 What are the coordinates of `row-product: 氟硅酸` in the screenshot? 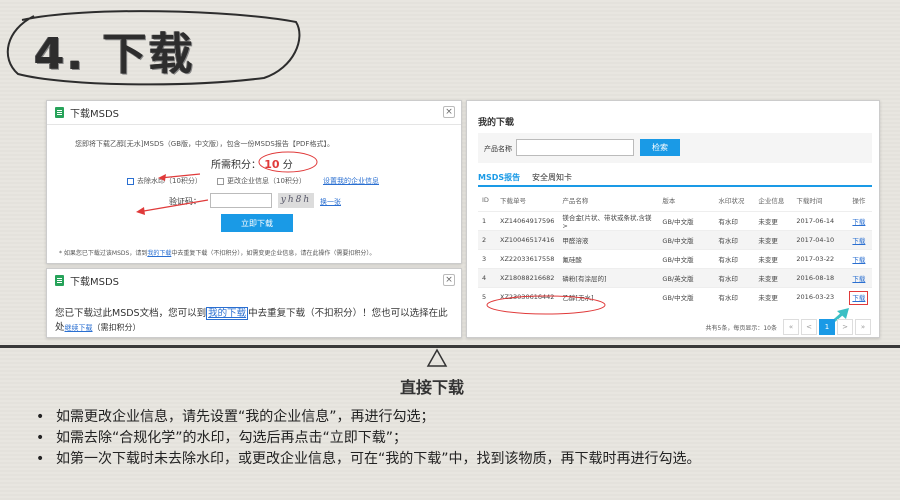 It's located at (608, 259).